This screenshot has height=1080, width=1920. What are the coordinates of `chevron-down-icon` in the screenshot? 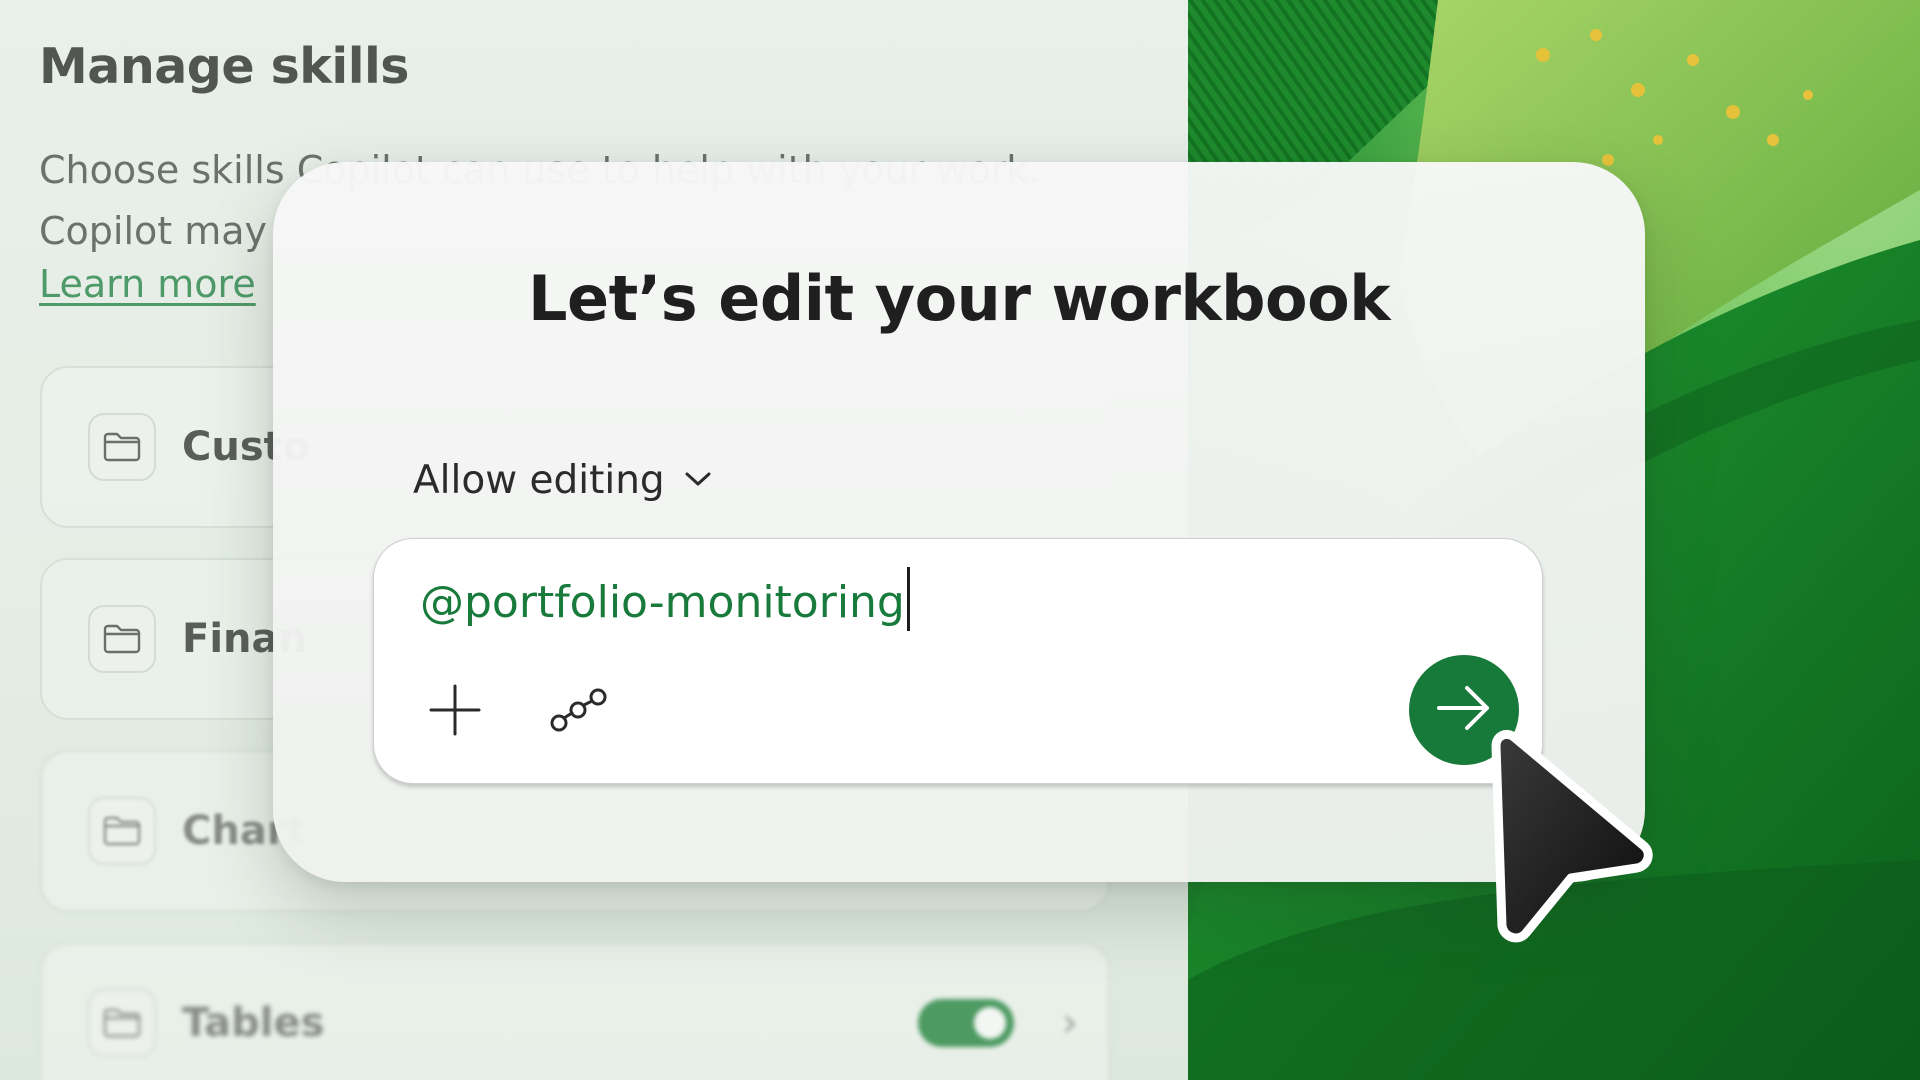 It's located at (698, 481).